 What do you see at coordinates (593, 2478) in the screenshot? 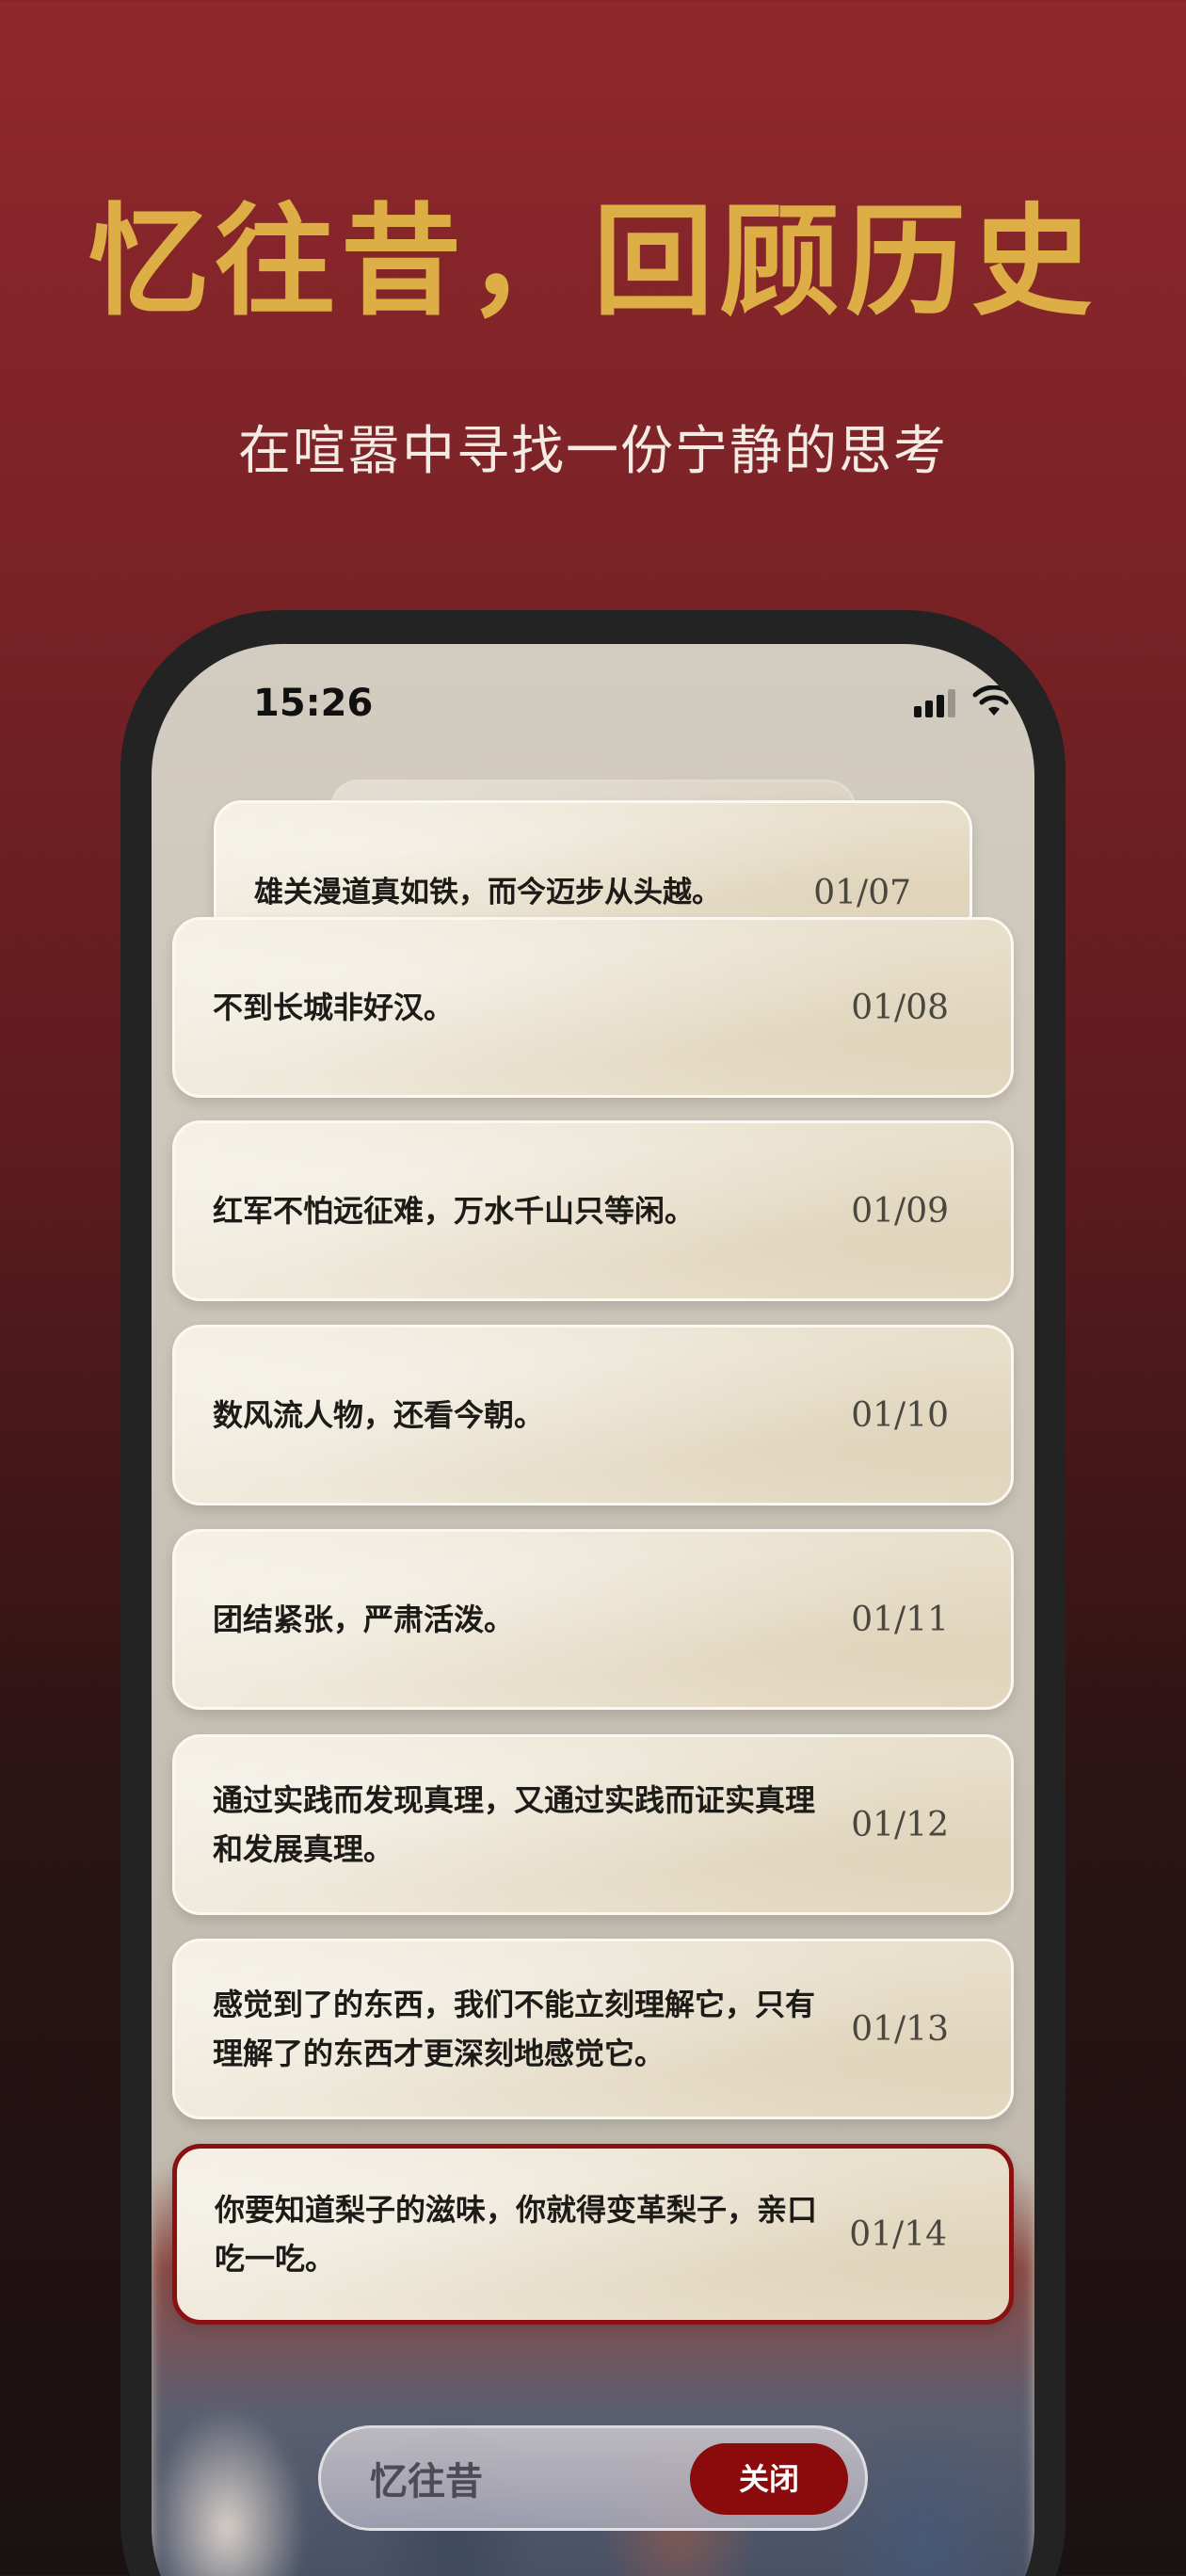
I see `bottom-bar: 忆往昔 关闭` at bounding box center [593, 2478].